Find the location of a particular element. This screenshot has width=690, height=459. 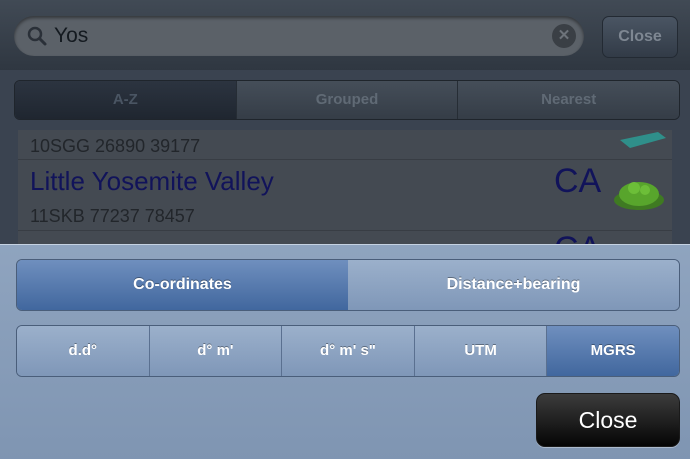

format-segmented-control: d.d° d° m' d° m' s" UTM MGRS is located at coordinates (348, 351).